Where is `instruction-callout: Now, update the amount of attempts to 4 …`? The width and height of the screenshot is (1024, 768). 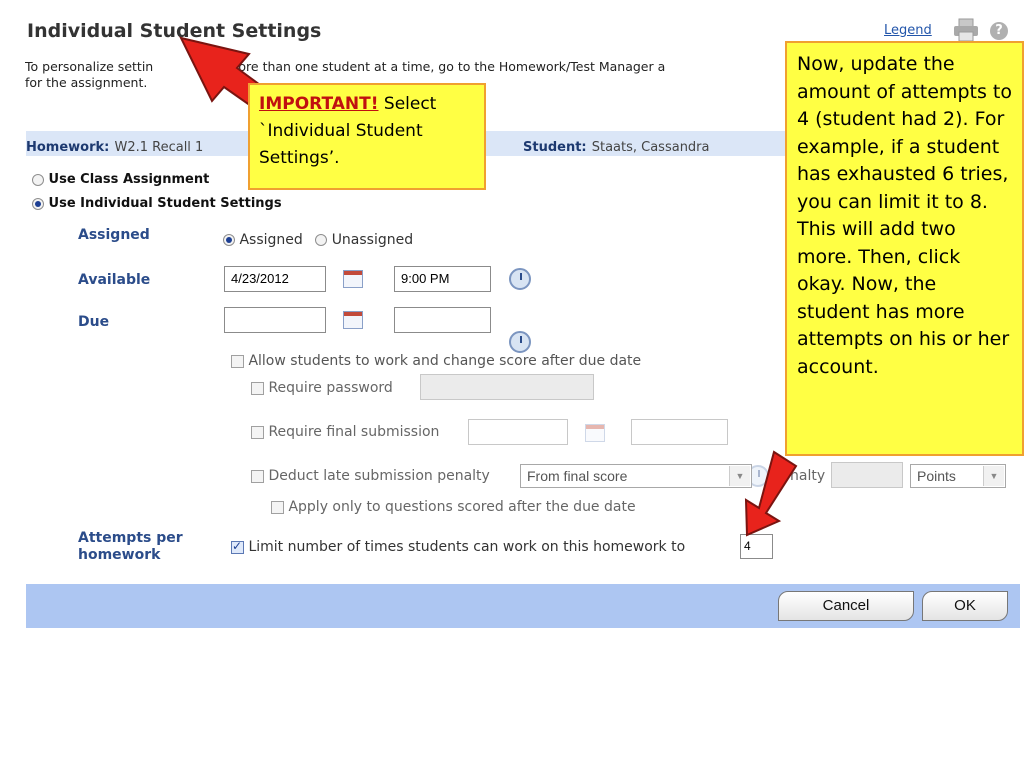 instruction-callout: Now, update the amount of attempts to 4 … is located at coordinates (904, 248).